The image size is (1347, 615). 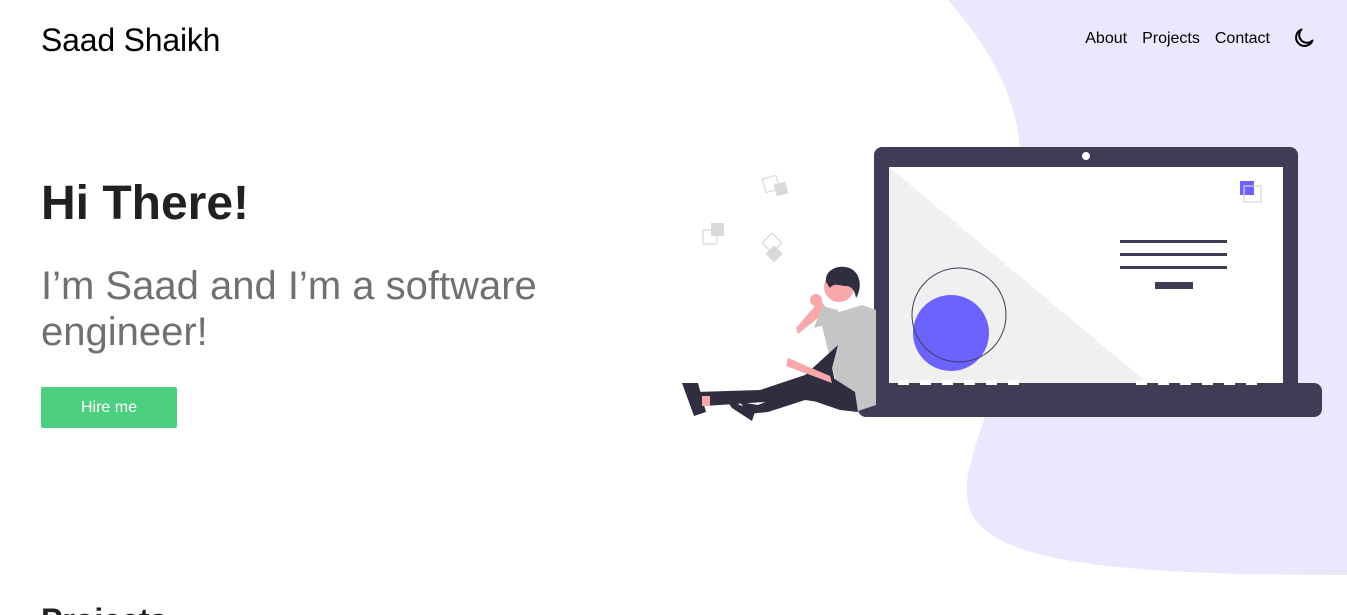 What do you see at coordinates (1242, 39) in the screenshot?
I see `nav-link-contact: Contact` at bounding box center [1242, 39].